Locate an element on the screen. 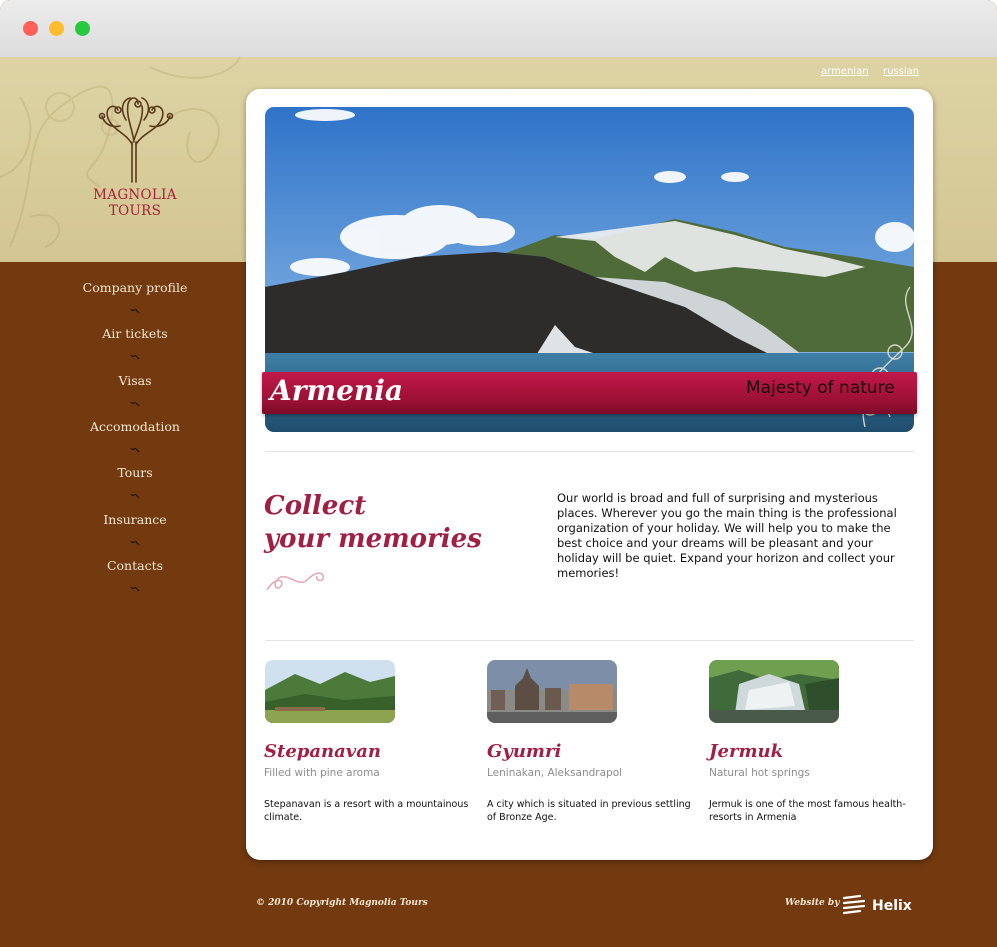  intro-heading: Collect your memories is located at coordinates (373, 523).